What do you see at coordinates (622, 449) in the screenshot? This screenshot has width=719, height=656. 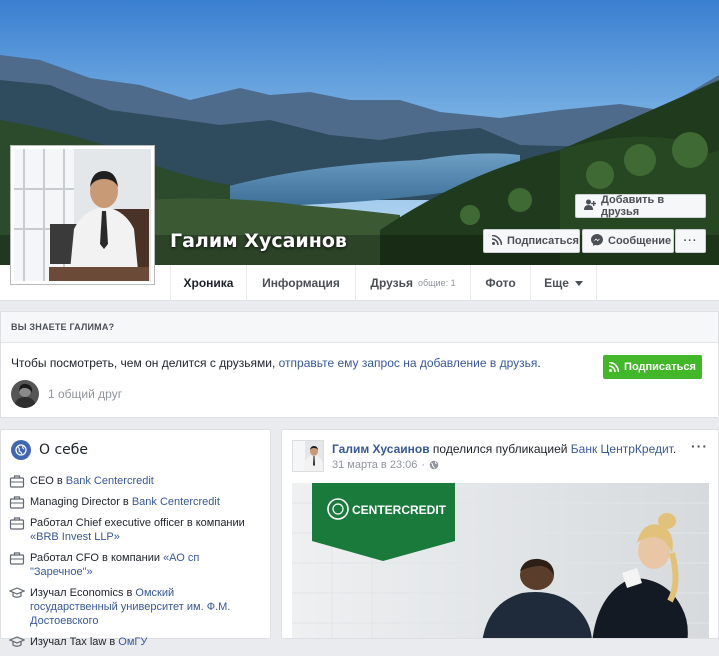 I see `shared-page-link: Банк ЦентрКредит` at bounding box center [622, 449].